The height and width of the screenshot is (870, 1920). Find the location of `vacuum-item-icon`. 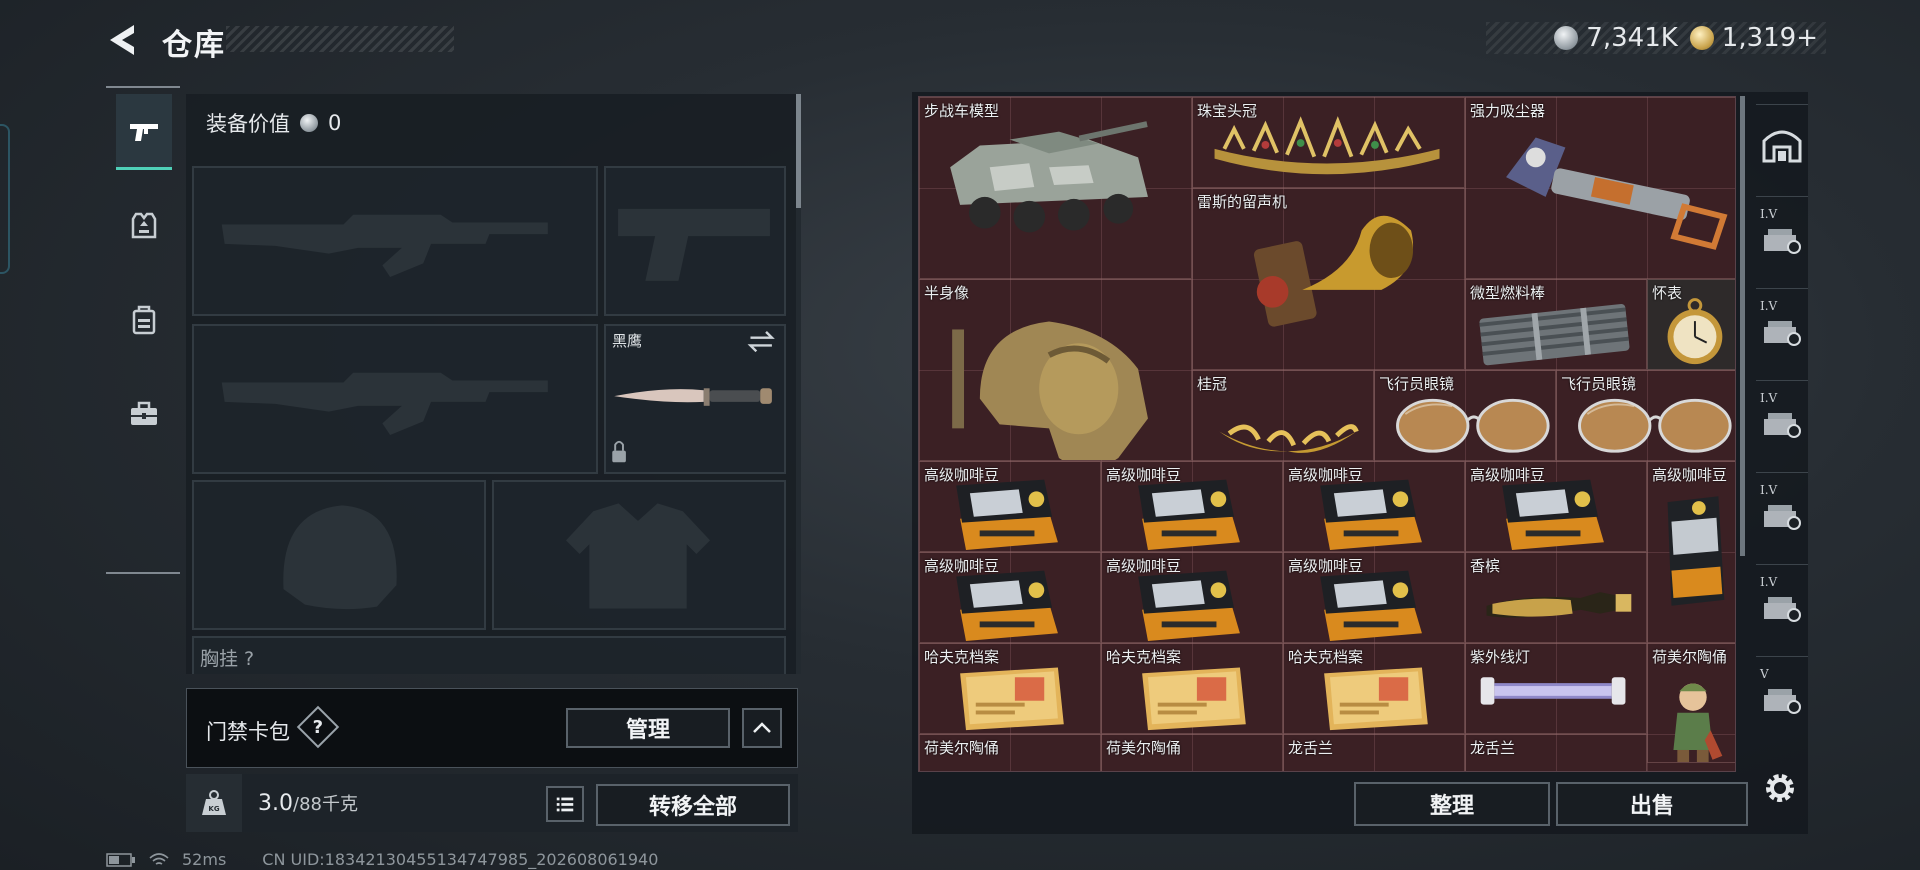

vacuum-item-icon is located at coordinates (1617, 193).